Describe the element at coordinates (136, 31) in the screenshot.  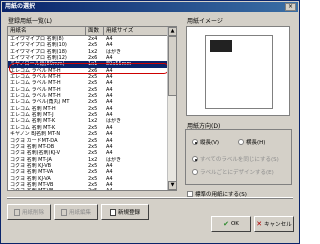
I see `header-size: 用紙サイズ` at that location.